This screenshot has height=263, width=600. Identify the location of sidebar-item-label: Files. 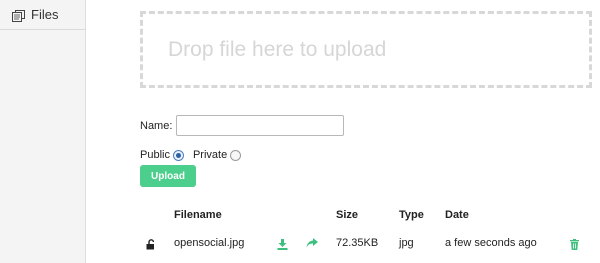
(45, 14).